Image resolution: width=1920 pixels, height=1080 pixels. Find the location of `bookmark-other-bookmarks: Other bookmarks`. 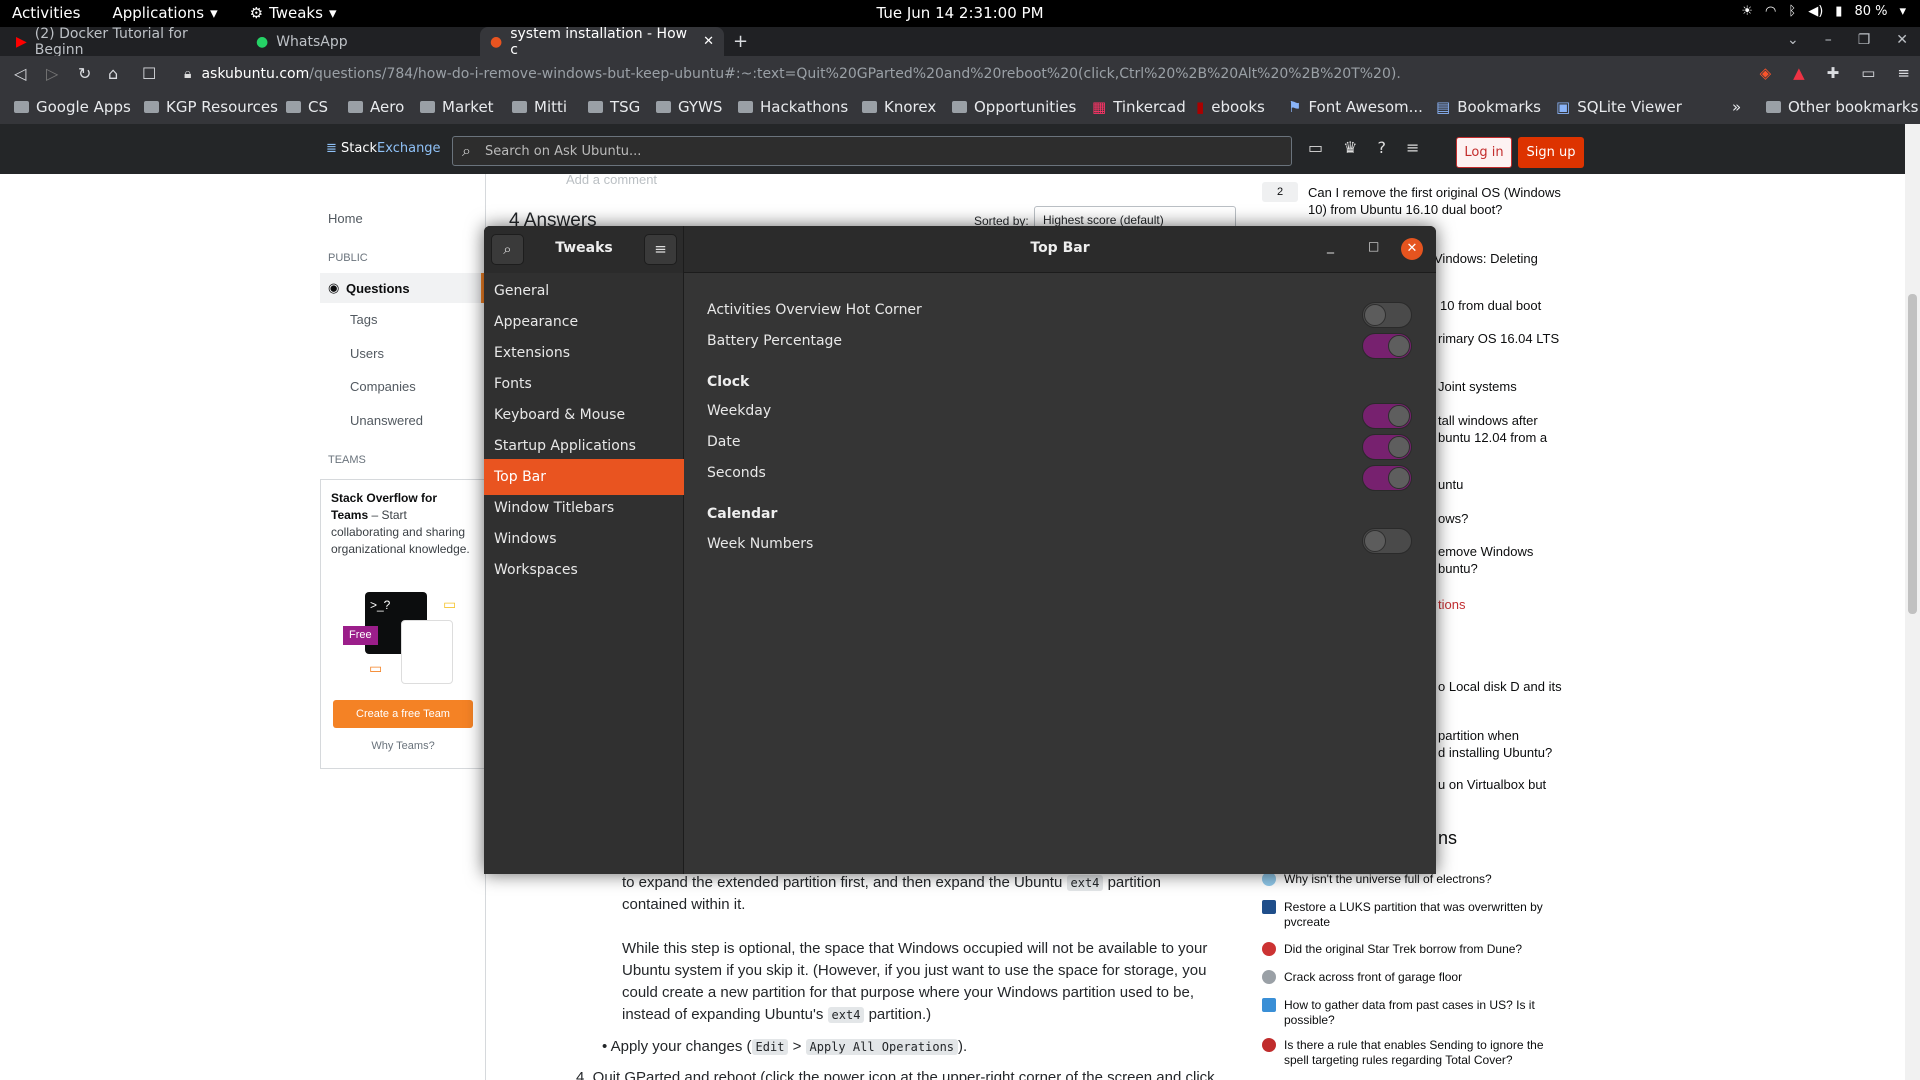

bookmark-other-bookmarks: Other bookmarks is located at coordinates (1842, 107).